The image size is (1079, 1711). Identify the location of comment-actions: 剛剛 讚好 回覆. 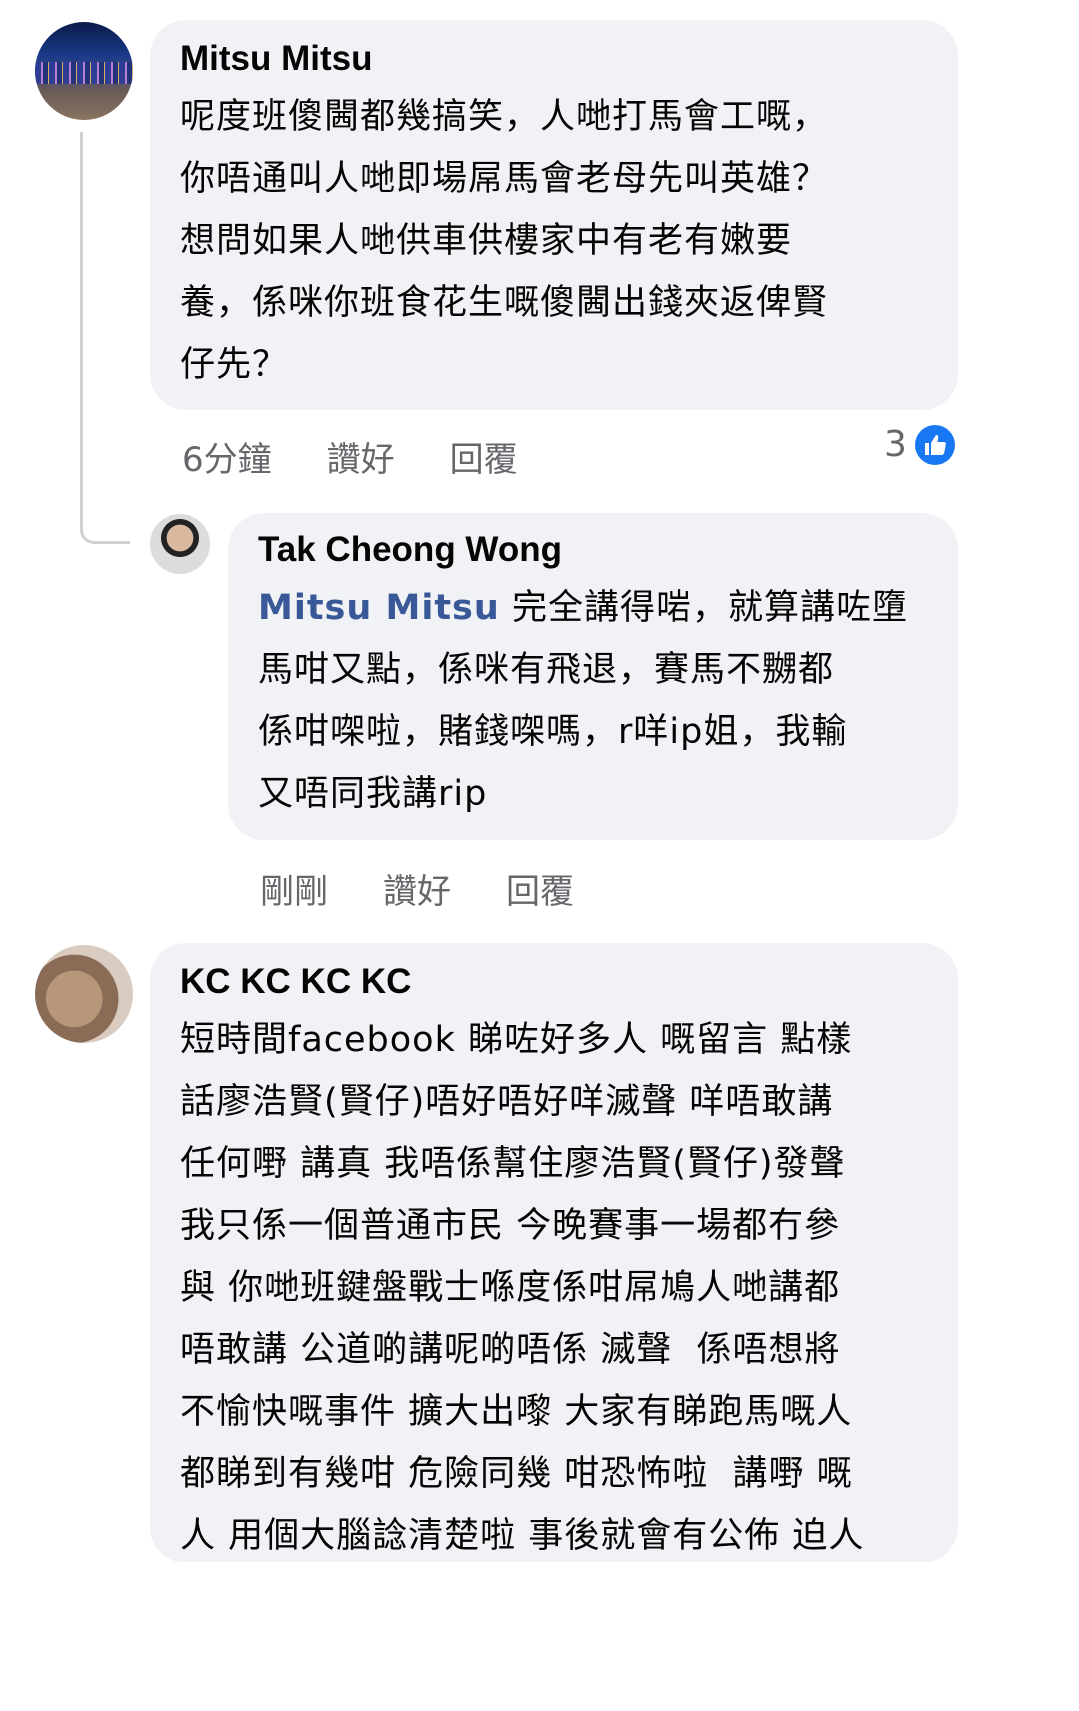
(417, 888).